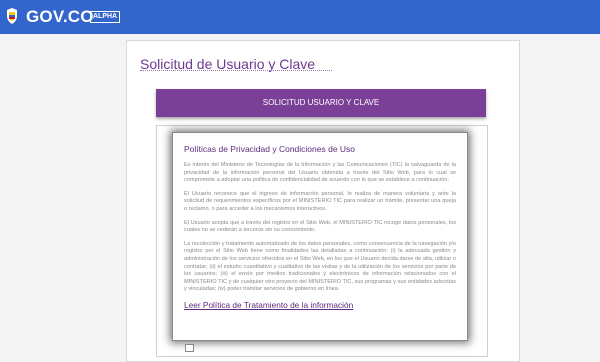 Image resolution: width=600 pixels, height=362 pixels. I want to click on colombia-coat-of-arms-icon, so click(12, 16).